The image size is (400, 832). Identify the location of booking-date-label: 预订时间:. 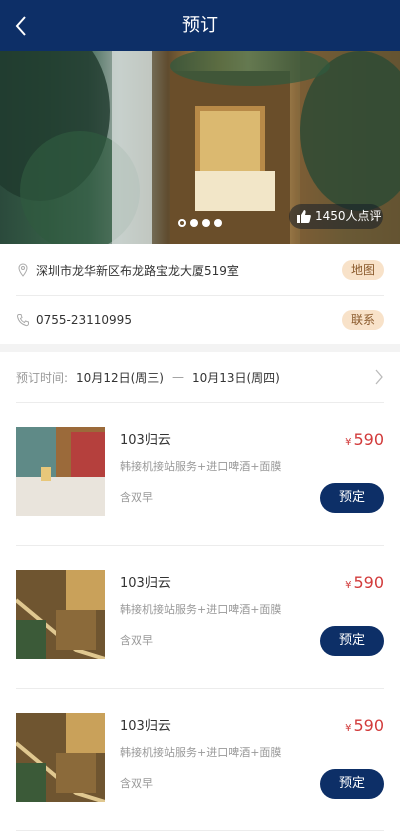
(42, 377).